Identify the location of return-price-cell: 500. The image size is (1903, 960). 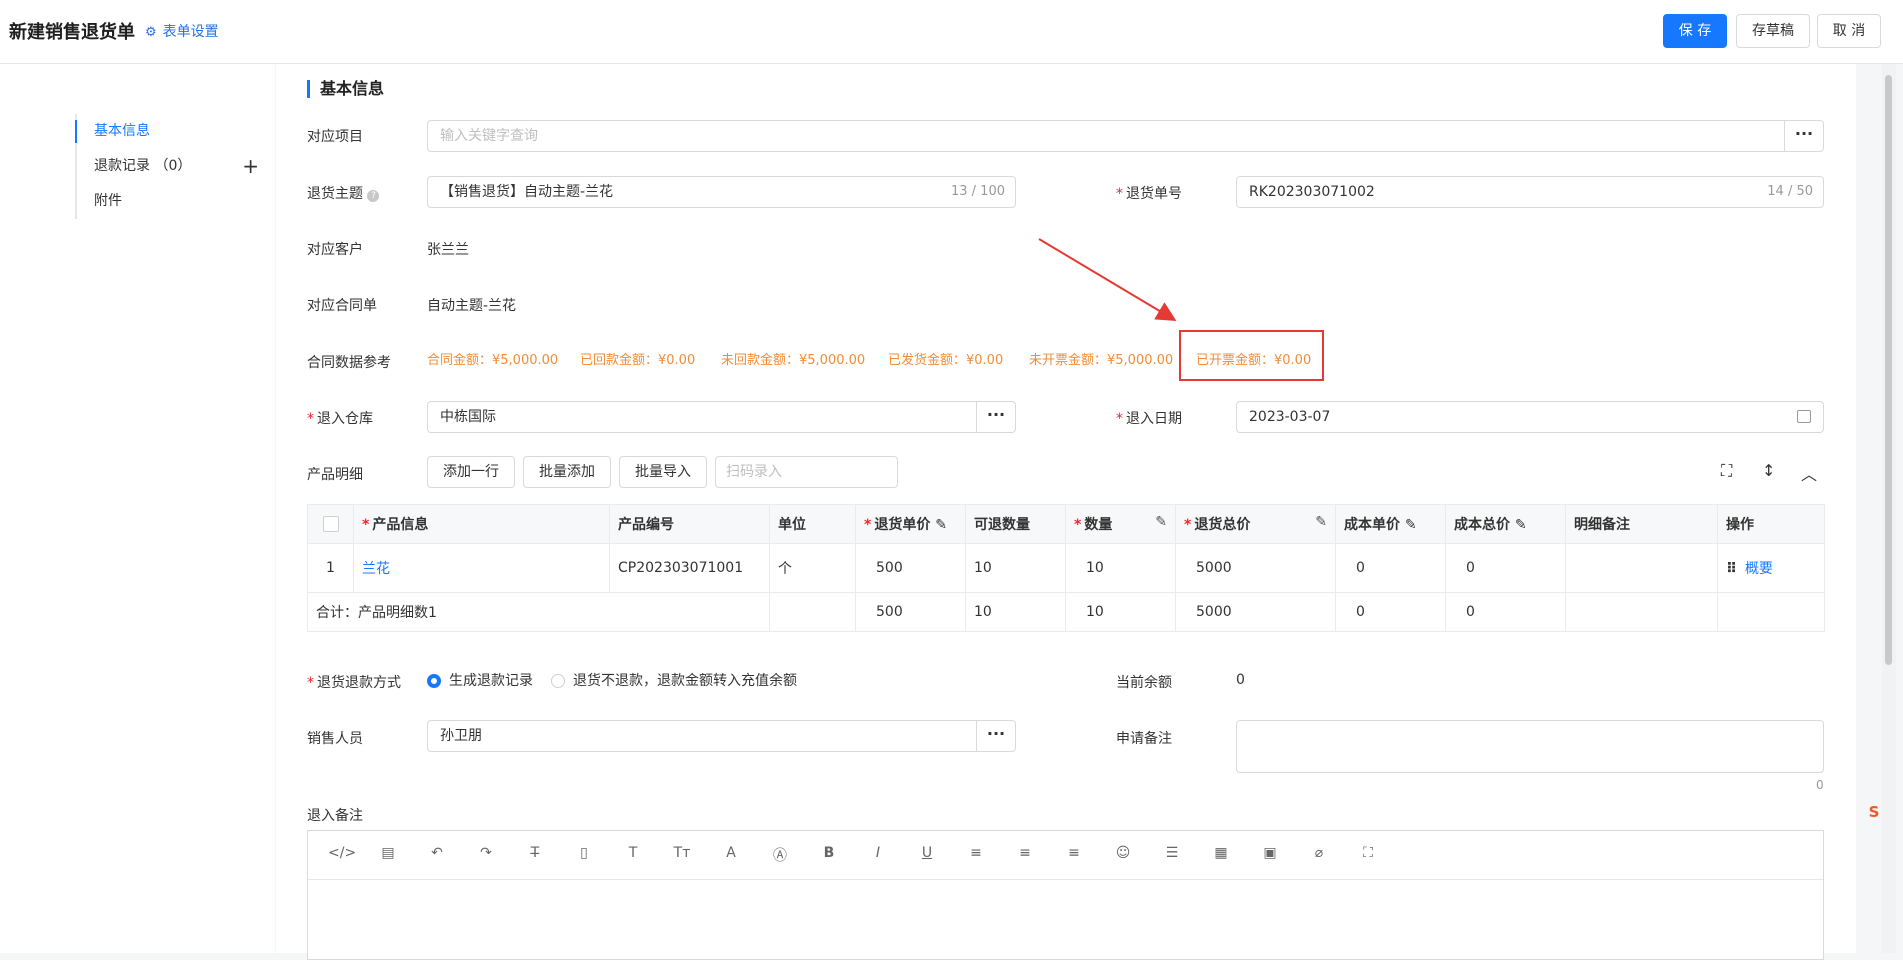
(910, 568).